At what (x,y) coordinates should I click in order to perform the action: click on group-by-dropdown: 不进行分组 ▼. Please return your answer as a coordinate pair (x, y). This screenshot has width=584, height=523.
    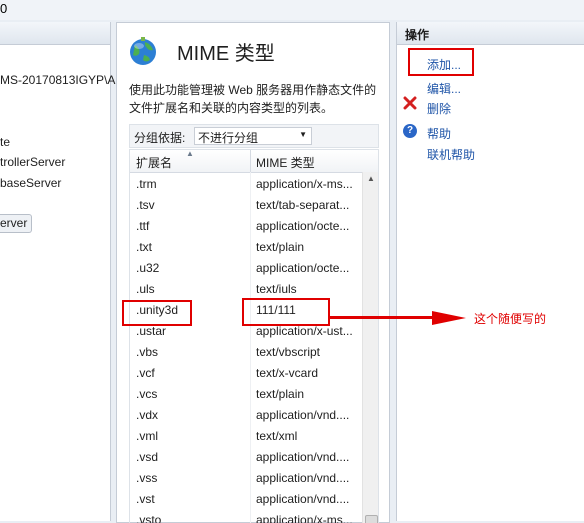
    Looking at the image, I should click on (253, 136).